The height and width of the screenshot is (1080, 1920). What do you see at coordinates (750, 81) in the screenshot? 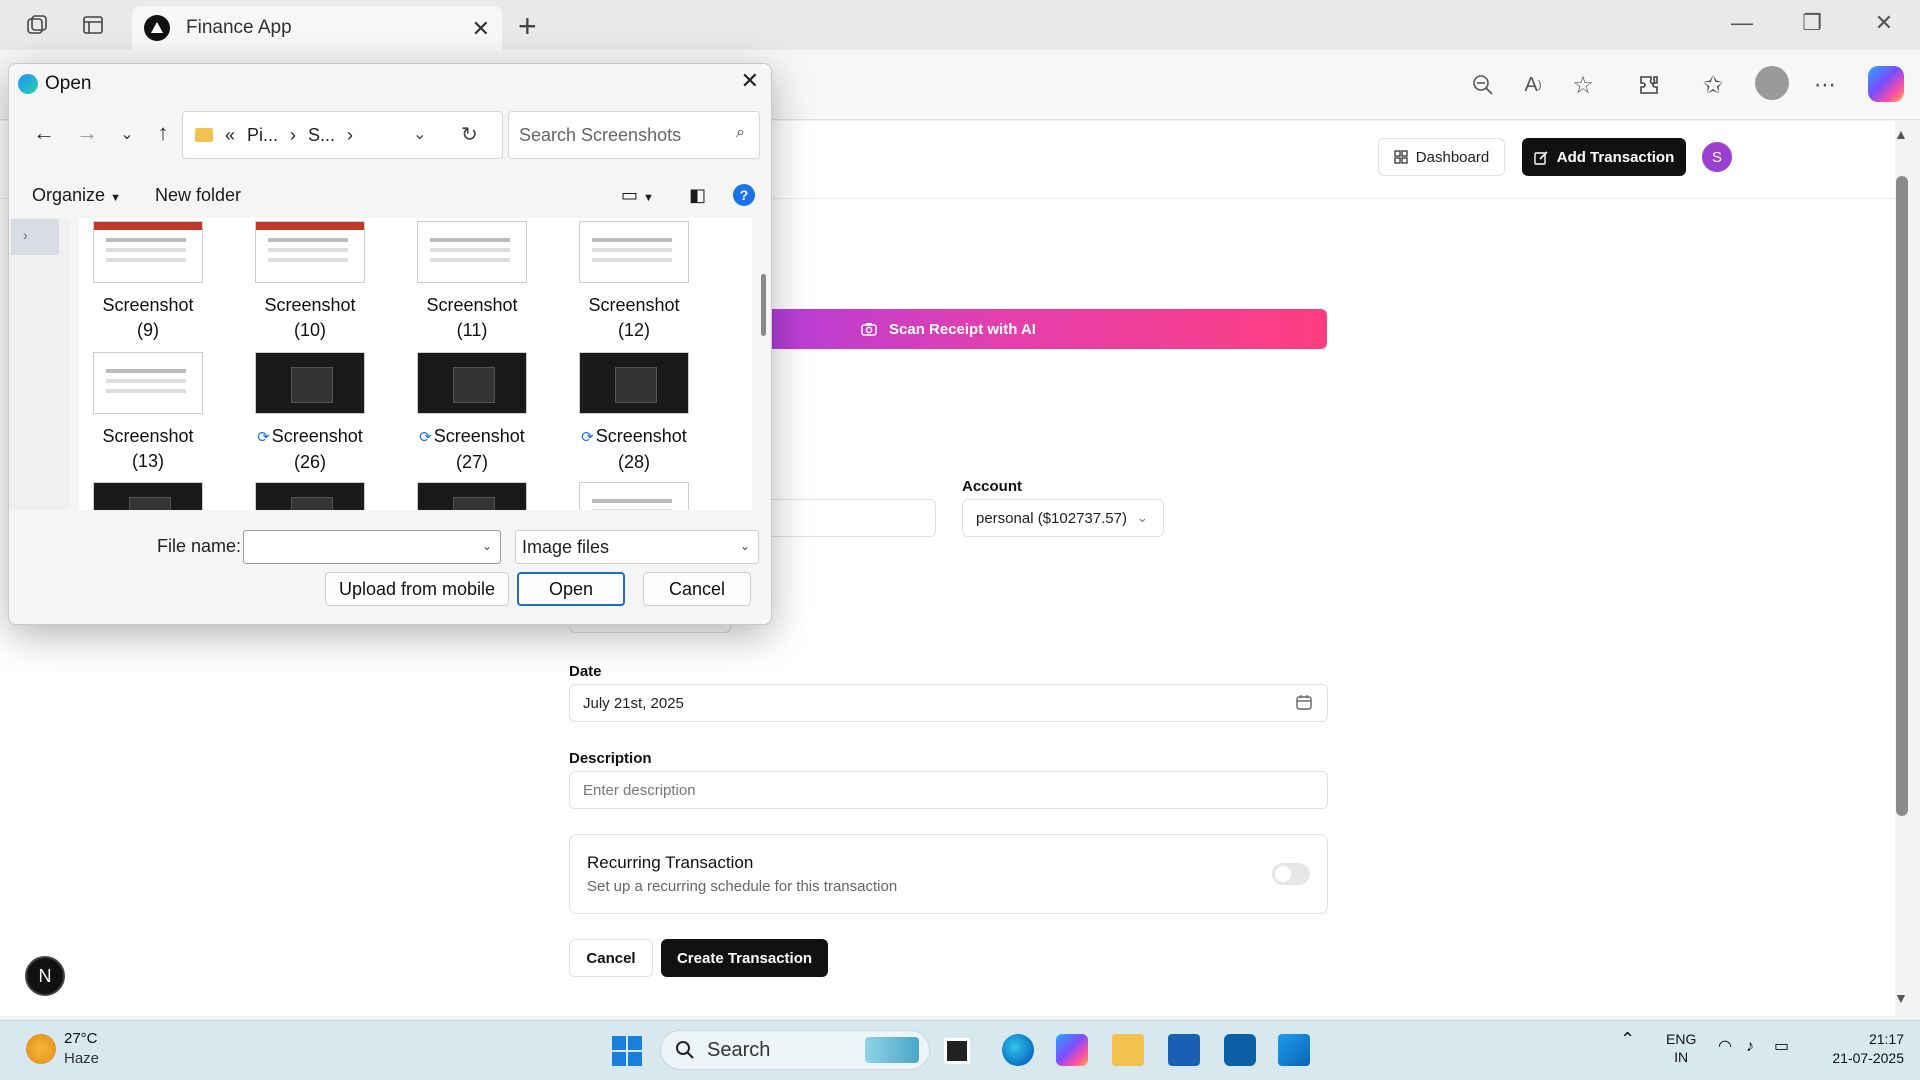
I see `dialog-close-icon: ✕` at bounding box center [750, 81].